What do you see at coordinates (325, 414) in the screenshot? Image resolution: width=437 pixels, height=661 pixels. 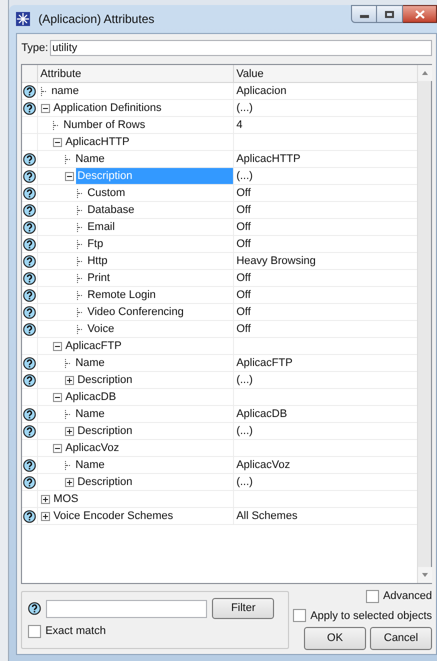 I see `attribute-value: AplicacDB` at bounding box center [325, 414].